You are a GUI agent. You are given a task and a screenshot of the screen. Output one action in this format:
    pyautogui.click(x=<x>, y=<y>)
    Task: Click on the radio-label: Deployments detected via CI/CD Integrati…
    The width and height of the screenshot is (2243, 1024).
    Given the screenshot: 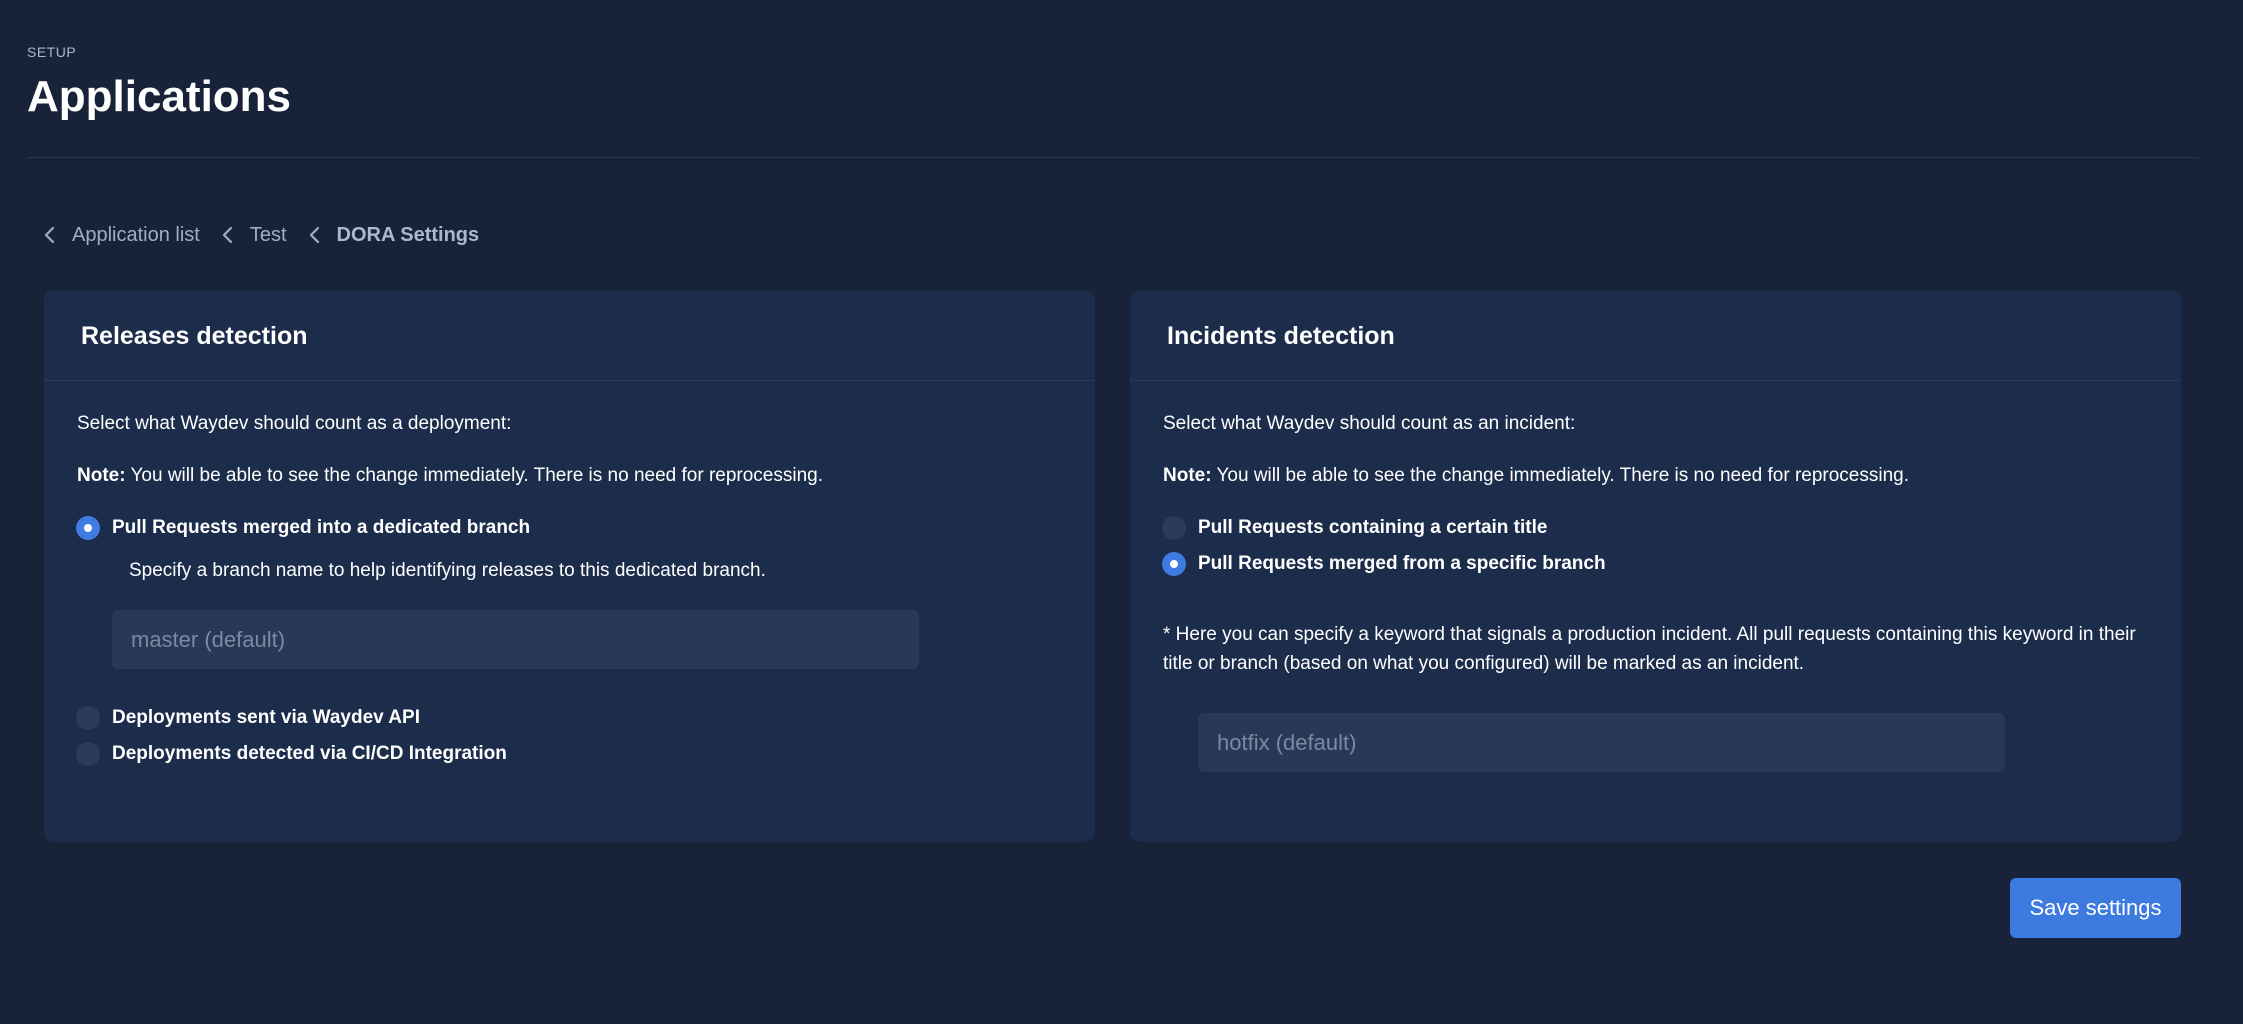 What is the action you would take?
    pyautogui.click(x=309, y=753)
    